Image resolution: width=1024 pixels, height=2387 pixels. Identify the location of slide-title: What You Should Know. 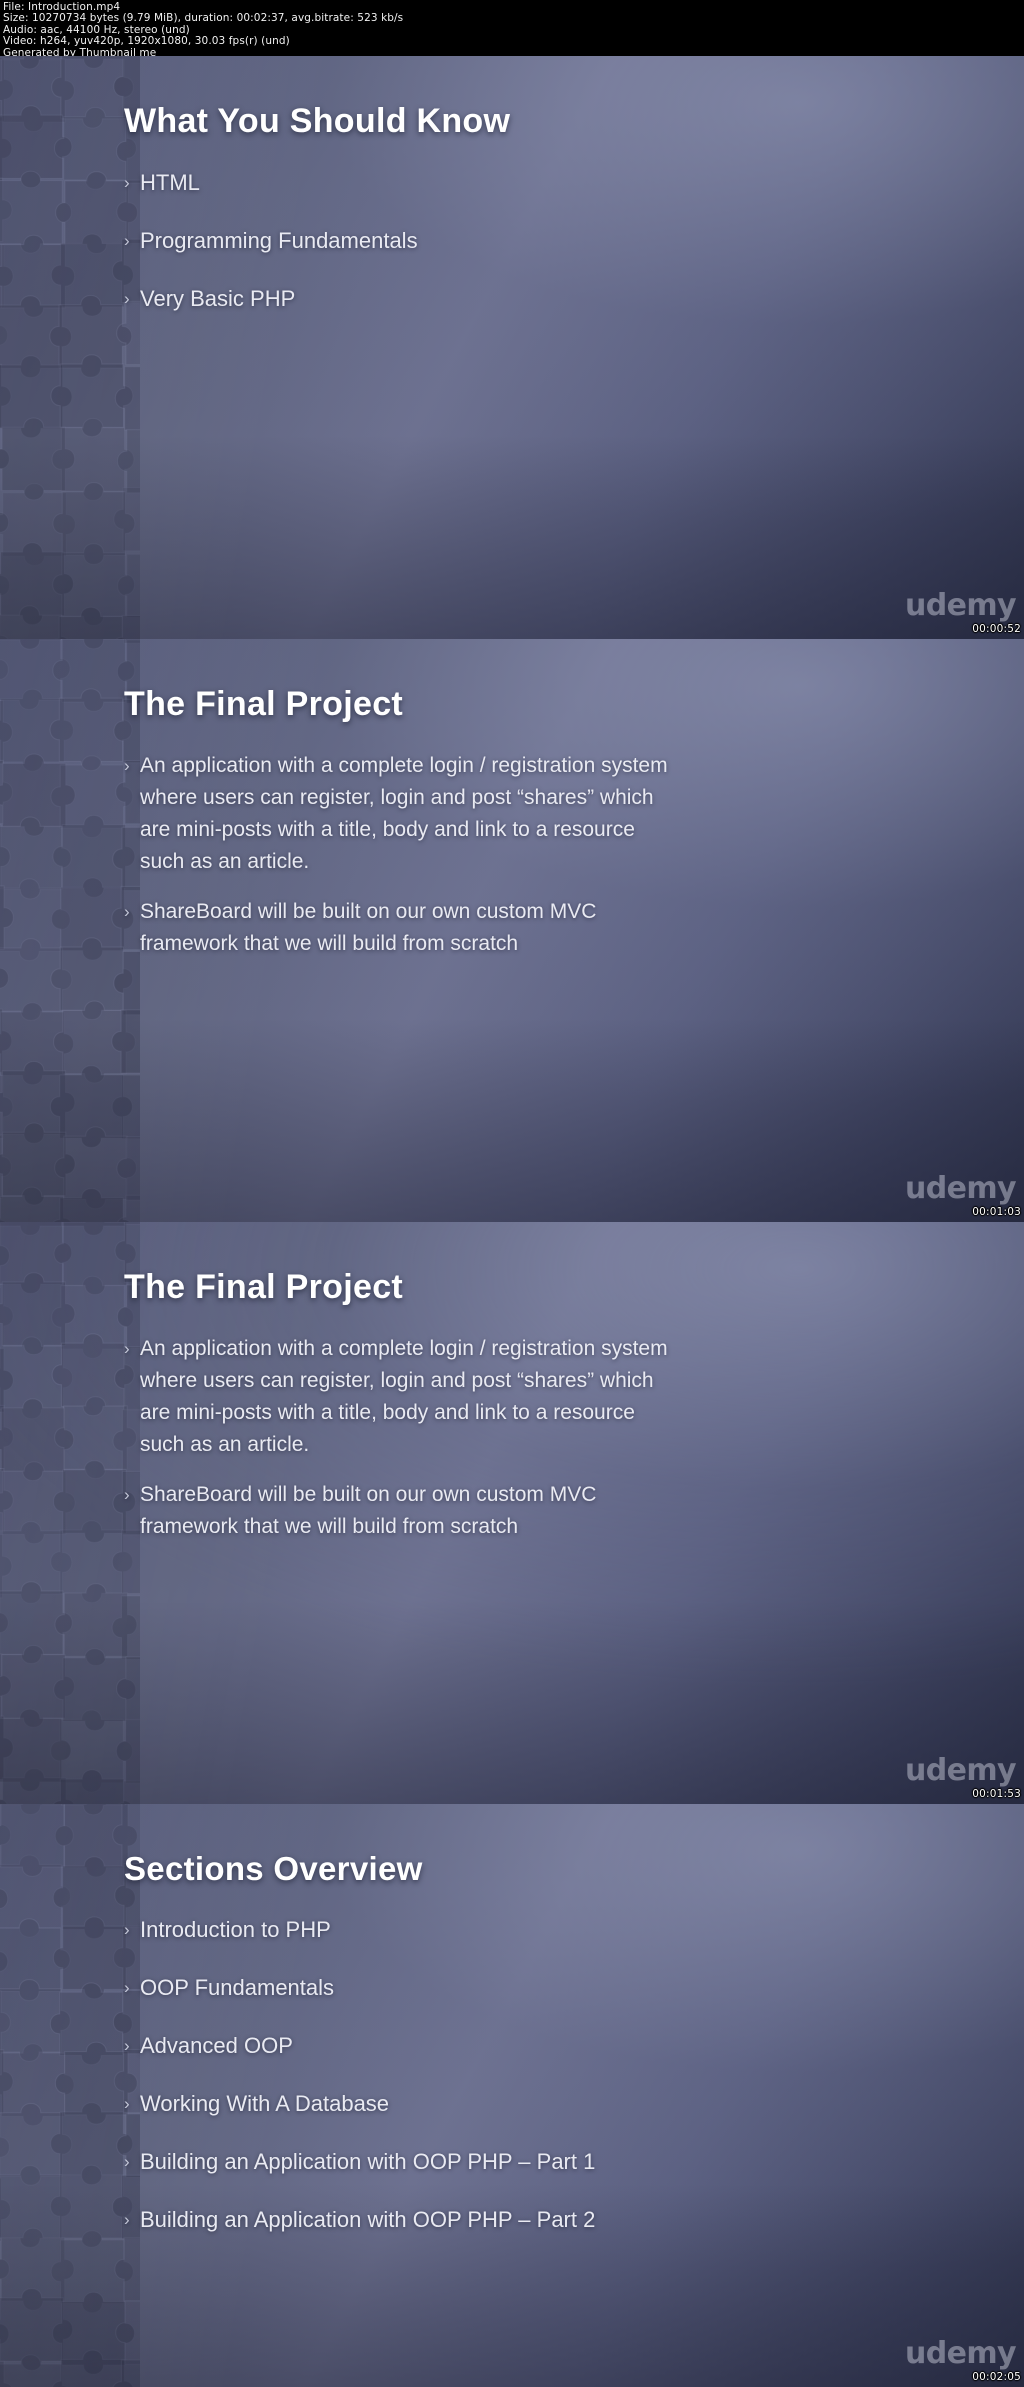
(317, 121).